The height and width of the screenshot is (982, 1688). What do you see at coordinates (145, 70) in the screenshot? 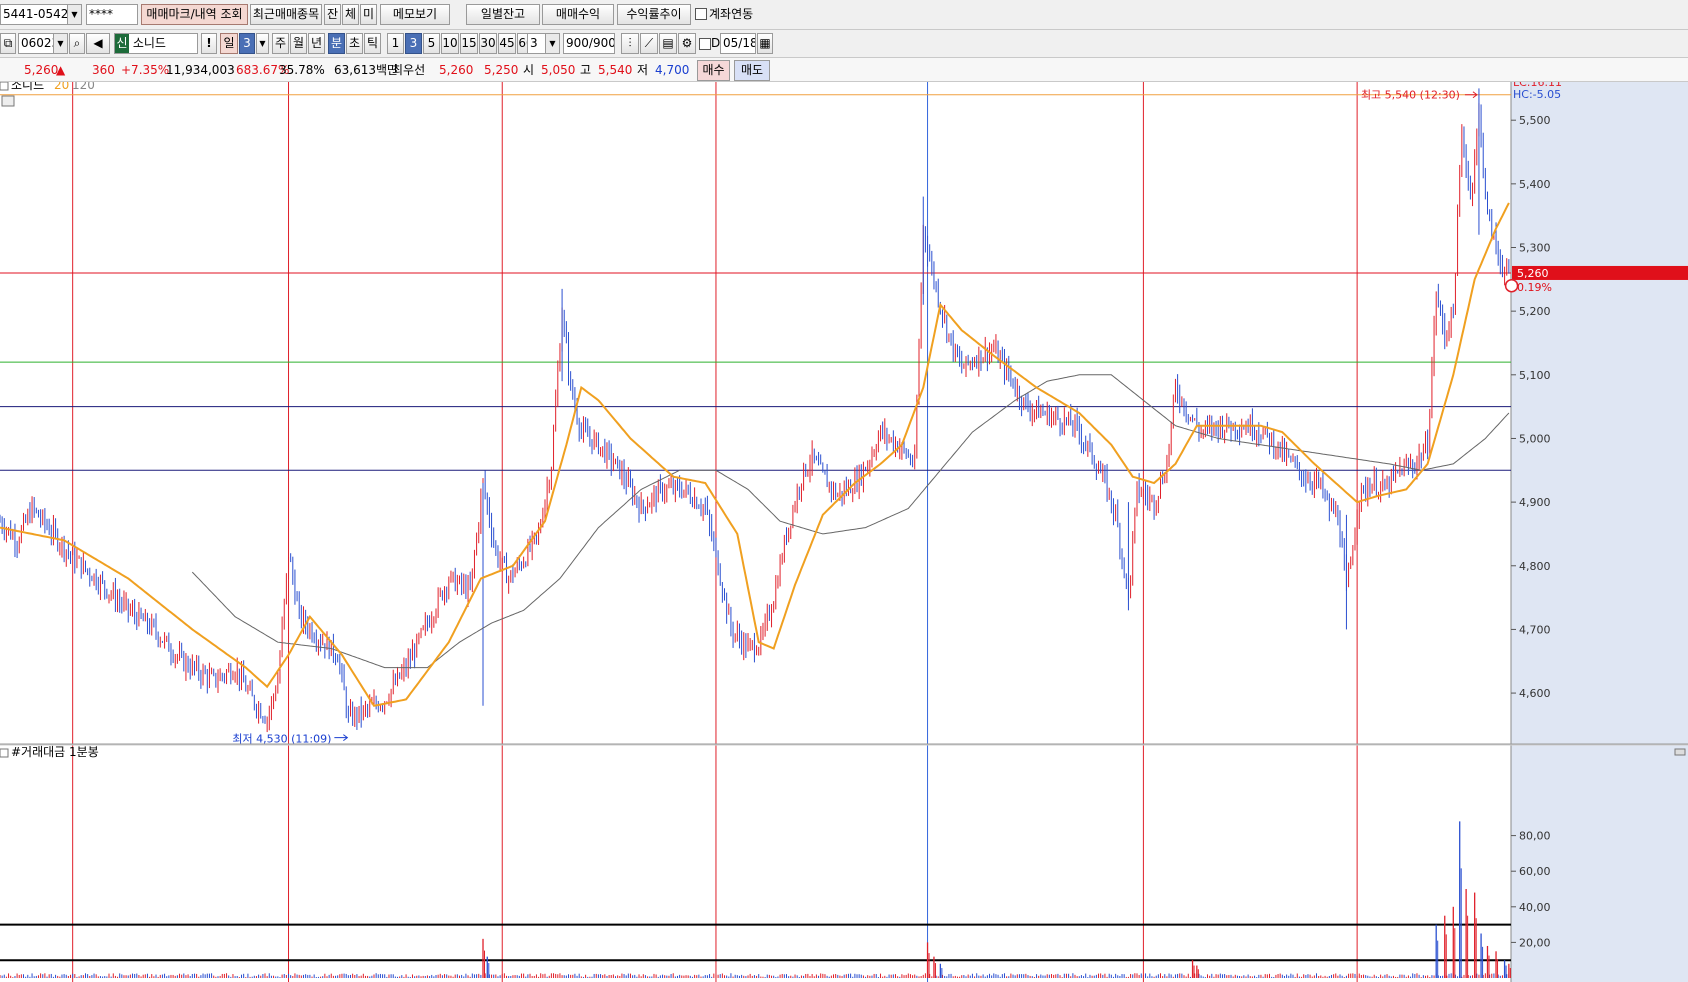
I see `price-change-pct: +7.35%` at bounding box center [145, 70].